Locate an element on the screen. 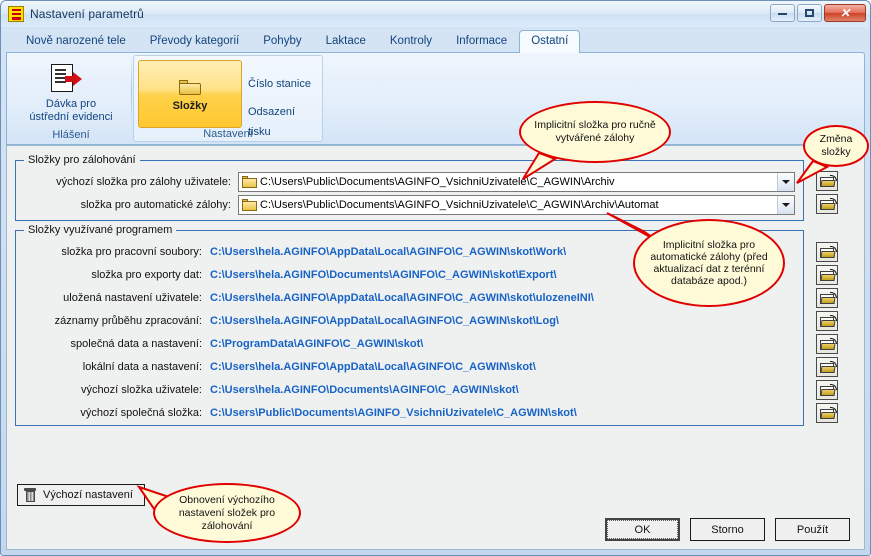 The height and width of the screenshot is (556, 871). browse-shared-data-folder-button is located at coordinates (827, 344).